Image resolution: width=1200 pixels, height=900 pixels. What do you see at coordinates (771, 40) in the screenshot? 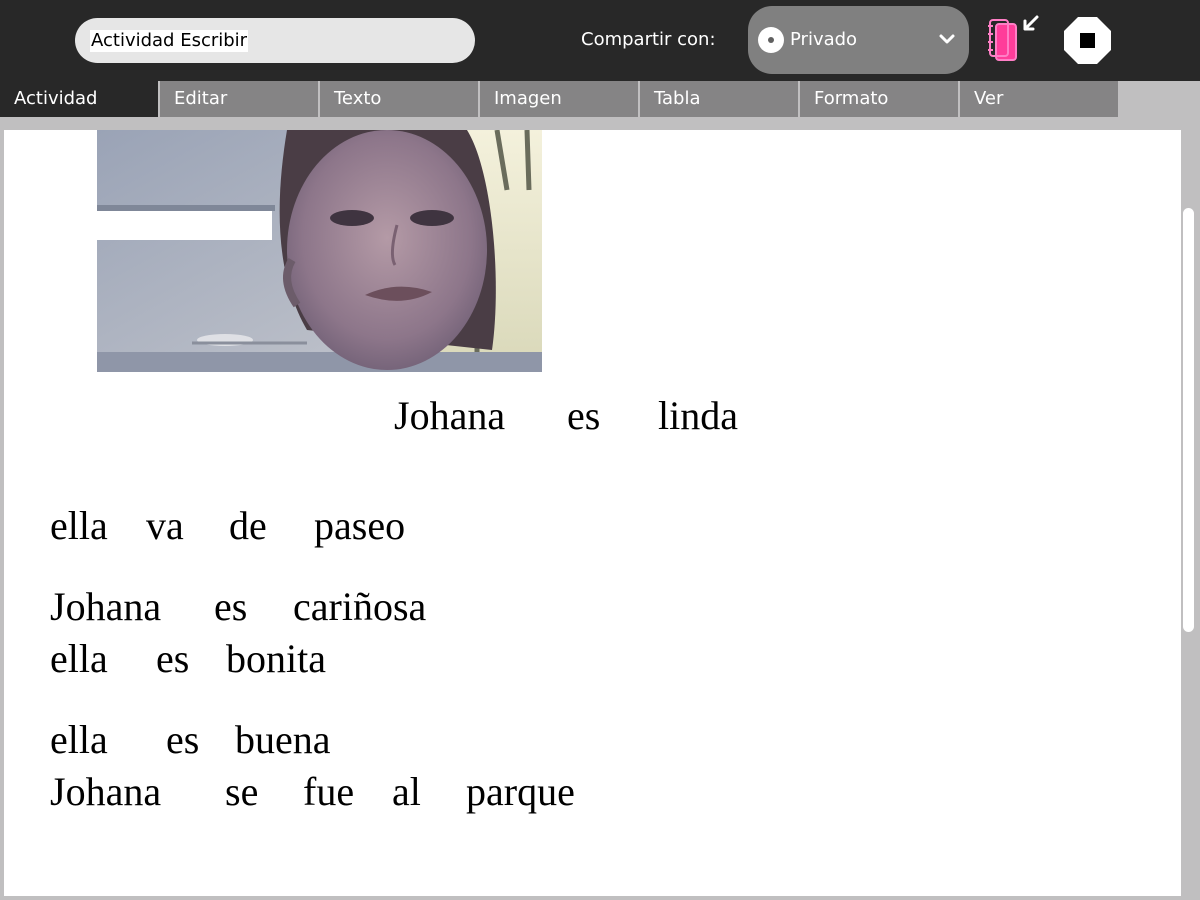
I see `private-icon` at bounding box center [771, 40].